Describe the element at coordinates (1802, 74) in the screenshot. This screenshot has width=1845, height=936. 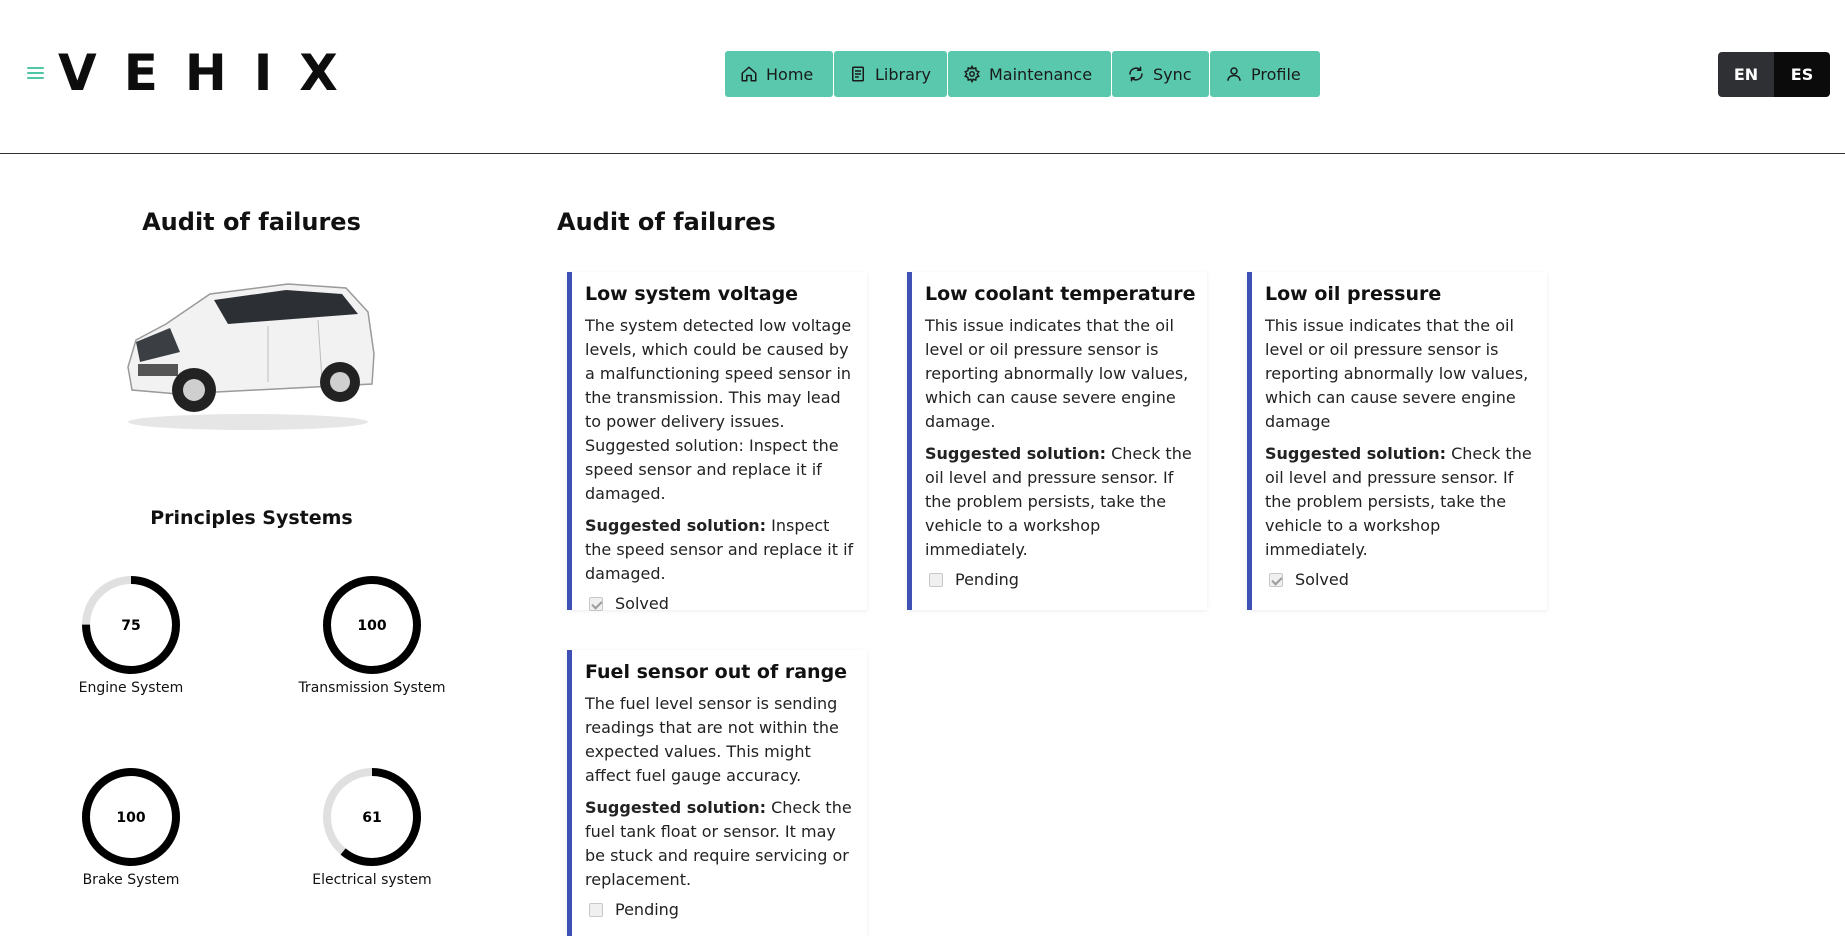
I see `lang-es-button: ES` at that location.